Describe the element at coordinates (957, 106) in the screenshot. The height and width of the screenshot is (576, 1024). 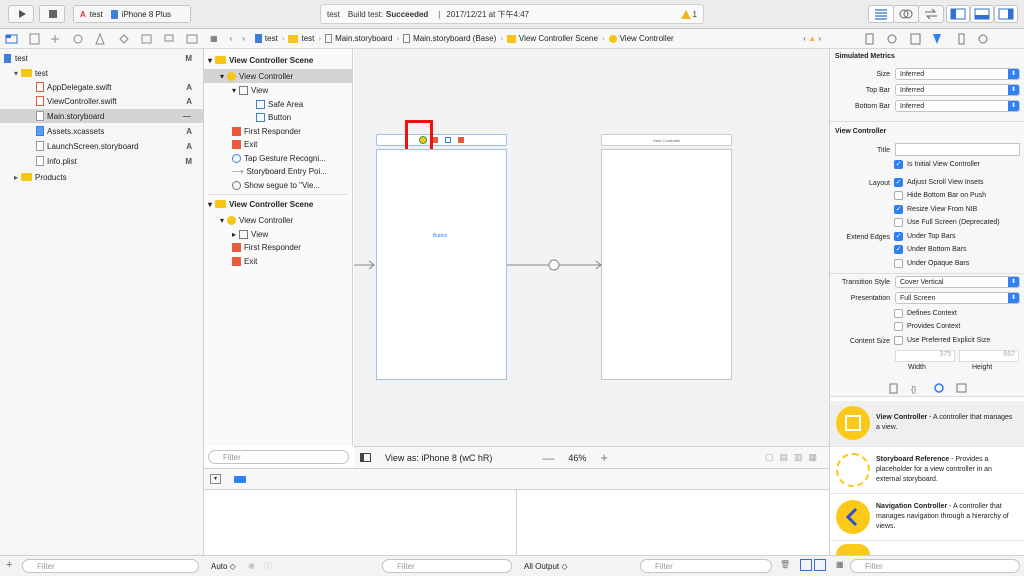
I see `bottombar-select: Inferred ⬍` at that location.